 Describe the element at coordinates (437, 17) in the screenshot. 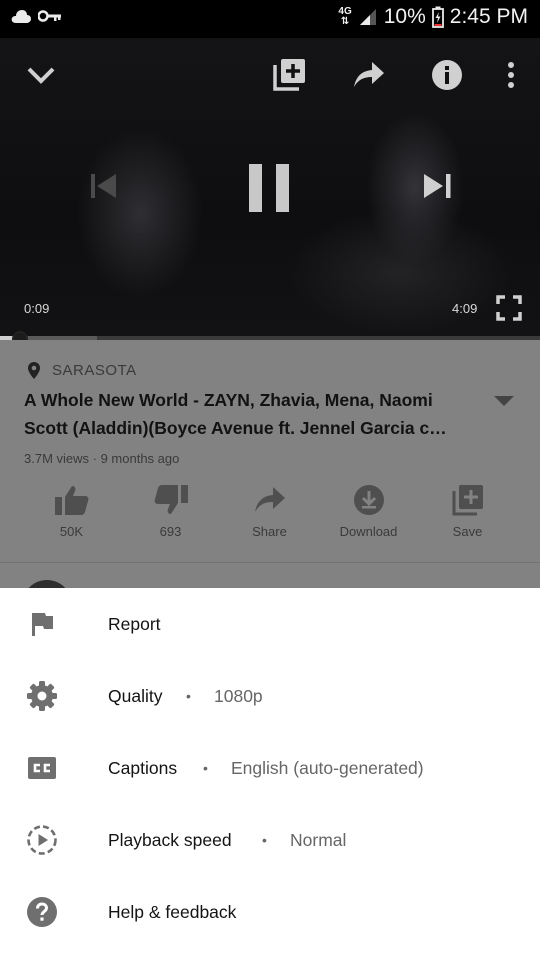

I see `battery-icon` at that location.